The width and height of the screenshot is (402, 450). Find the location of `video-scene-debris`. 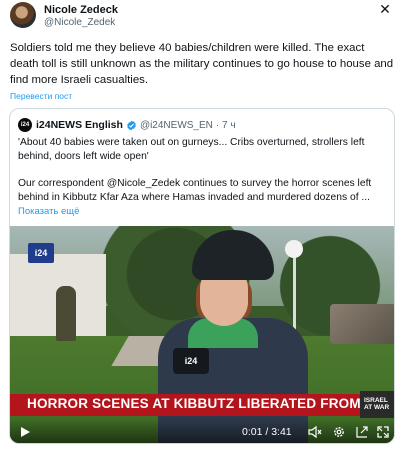

video-scene-debris is located at coordinates (362, 324).